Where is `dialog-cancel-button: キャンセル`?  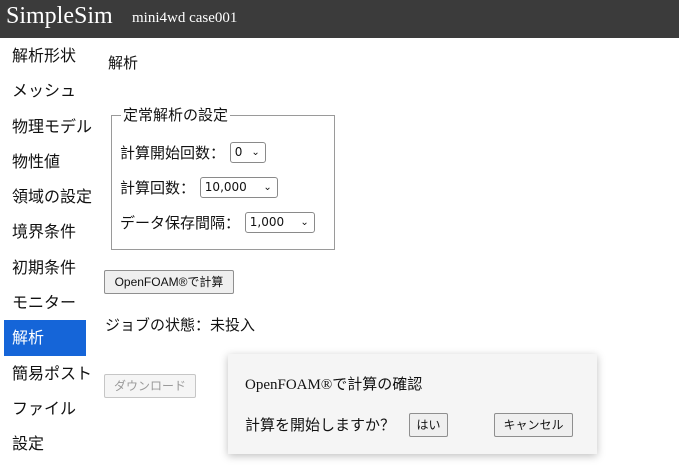
dialog-cancel-button: キャンセル is located at coordinates (533, 425).